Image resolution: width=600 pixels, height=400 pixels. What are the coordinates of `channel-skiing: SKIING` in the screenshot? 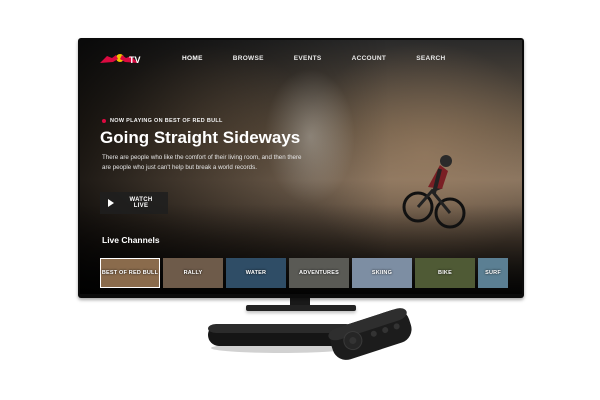 It's located at (382, 273).